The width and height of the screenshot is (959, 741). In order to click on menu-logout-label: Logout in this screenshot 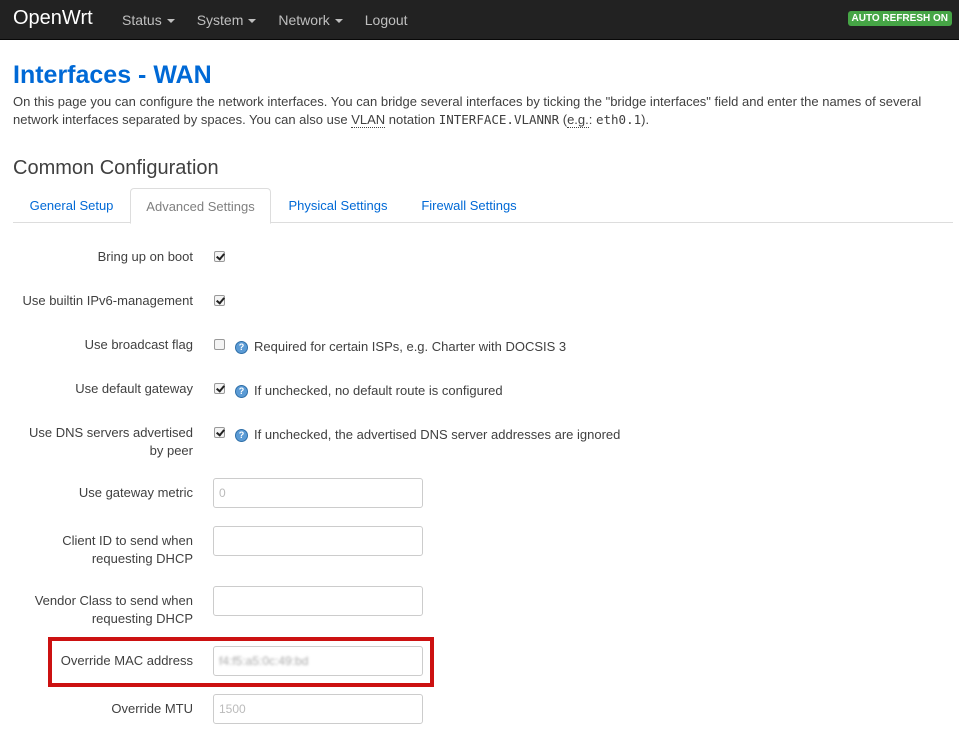, I will do `click(386, 20)`.